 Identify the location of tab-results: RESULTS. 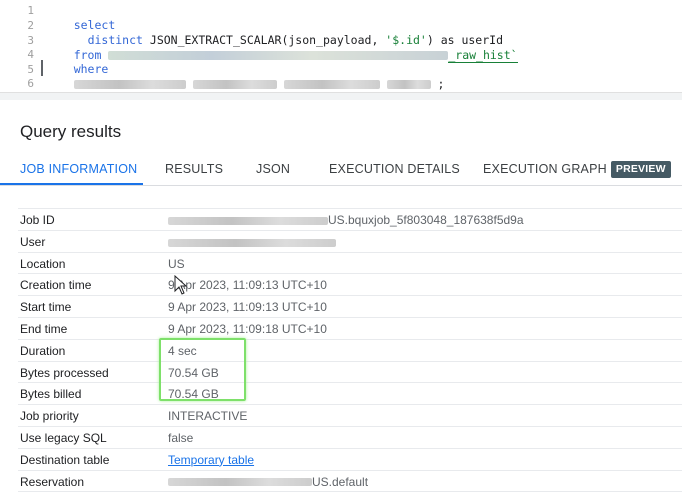
(194, 169).